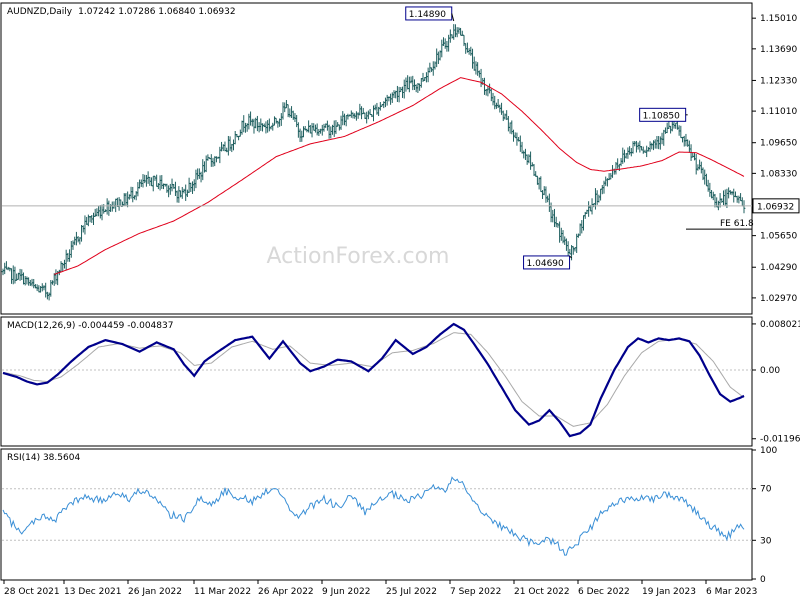  Describe the element at coordinates (775, 207) in the screenshot. I see `current-price-label: 1.06932` at that location.